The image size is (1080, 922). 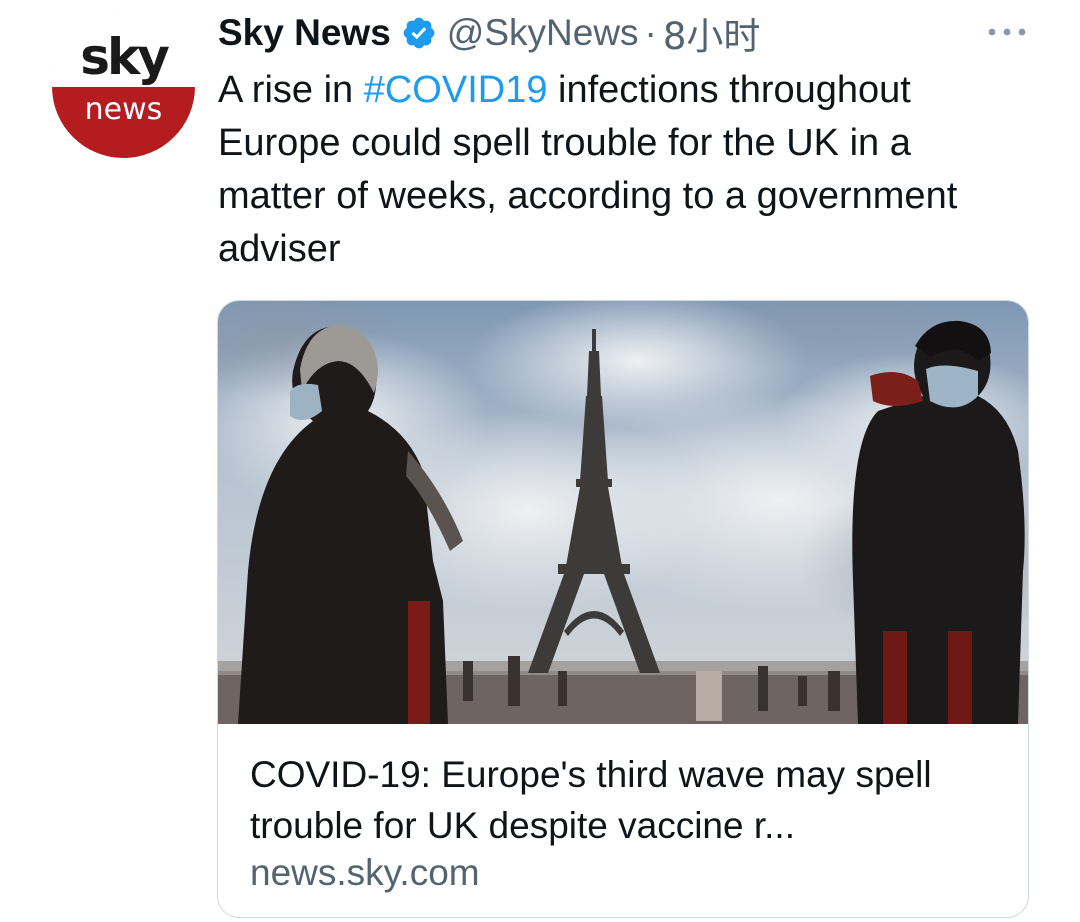 What do you see at coordinates (419, 33) in the screenshot?
I see `verified-badge-icon` at bounding box center [419, 33].